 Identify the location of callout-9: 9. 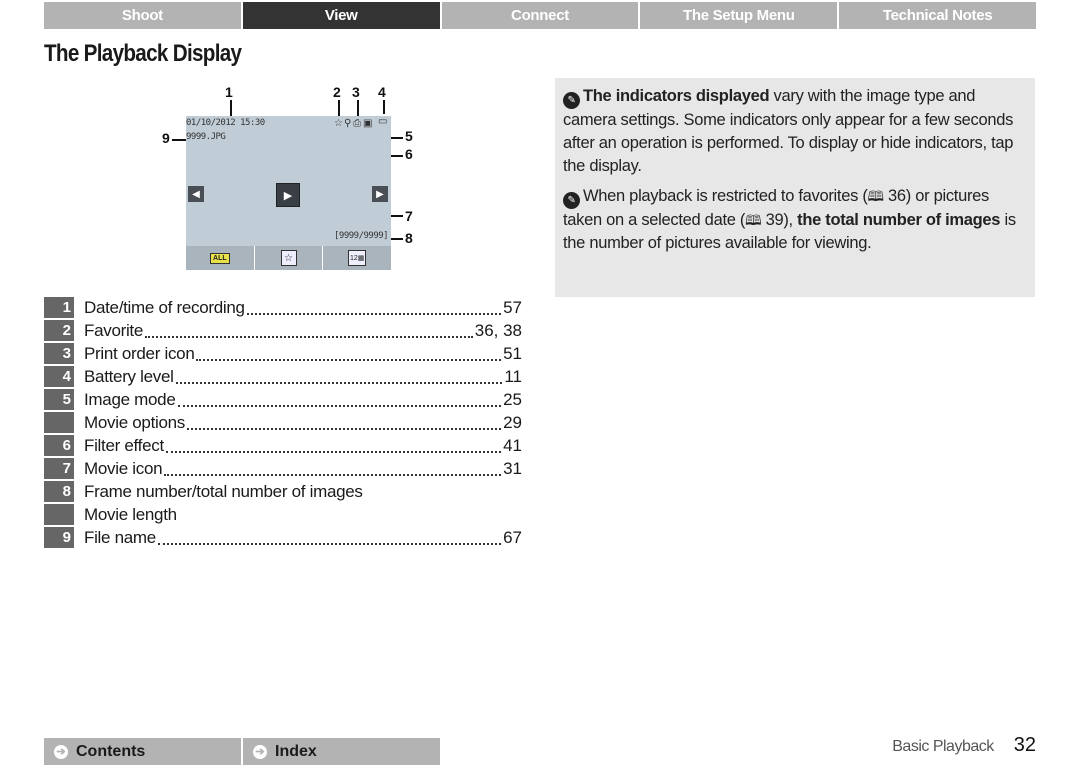
(166, 138).